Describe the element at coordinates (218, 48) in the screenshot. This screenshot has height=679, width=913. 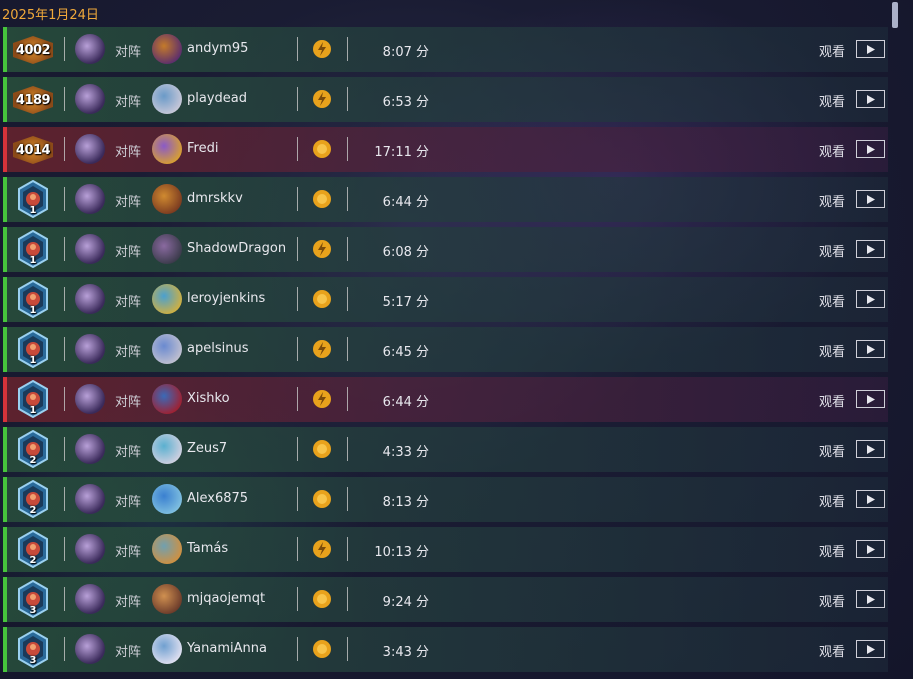
I see `opponent-name: andym95` at that location.